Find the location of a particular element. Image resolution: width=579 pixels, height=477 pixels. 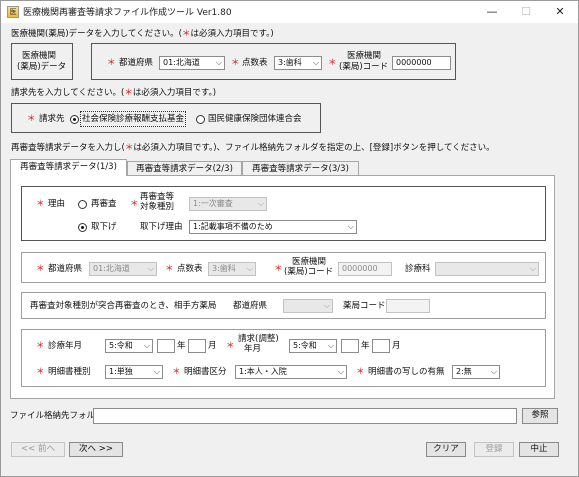

target-type-select: 1:一次審査 ⌵ is located at coordinates (228, 204).